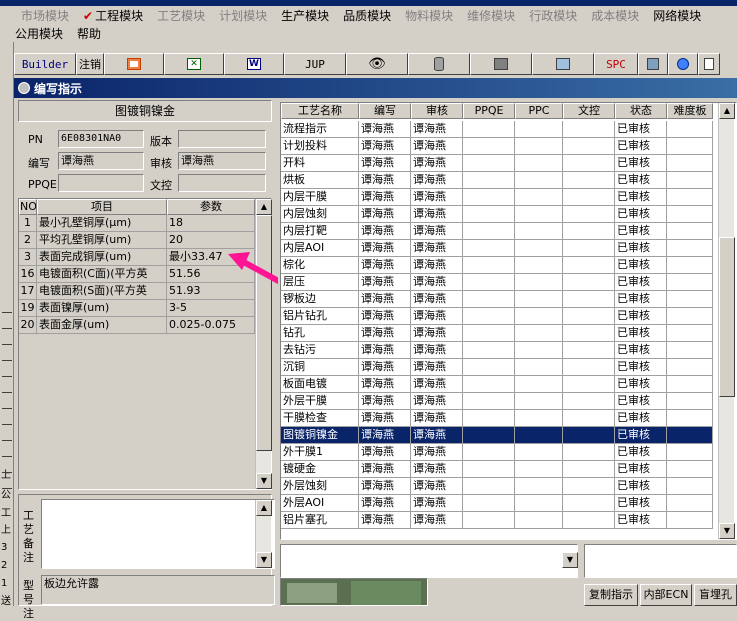 The width and height of the screenshot is (737, 621). Describe the element at coordinates (611, 595) in the screenshot. I see `copy-instruction-button: 复制指示` at that location.